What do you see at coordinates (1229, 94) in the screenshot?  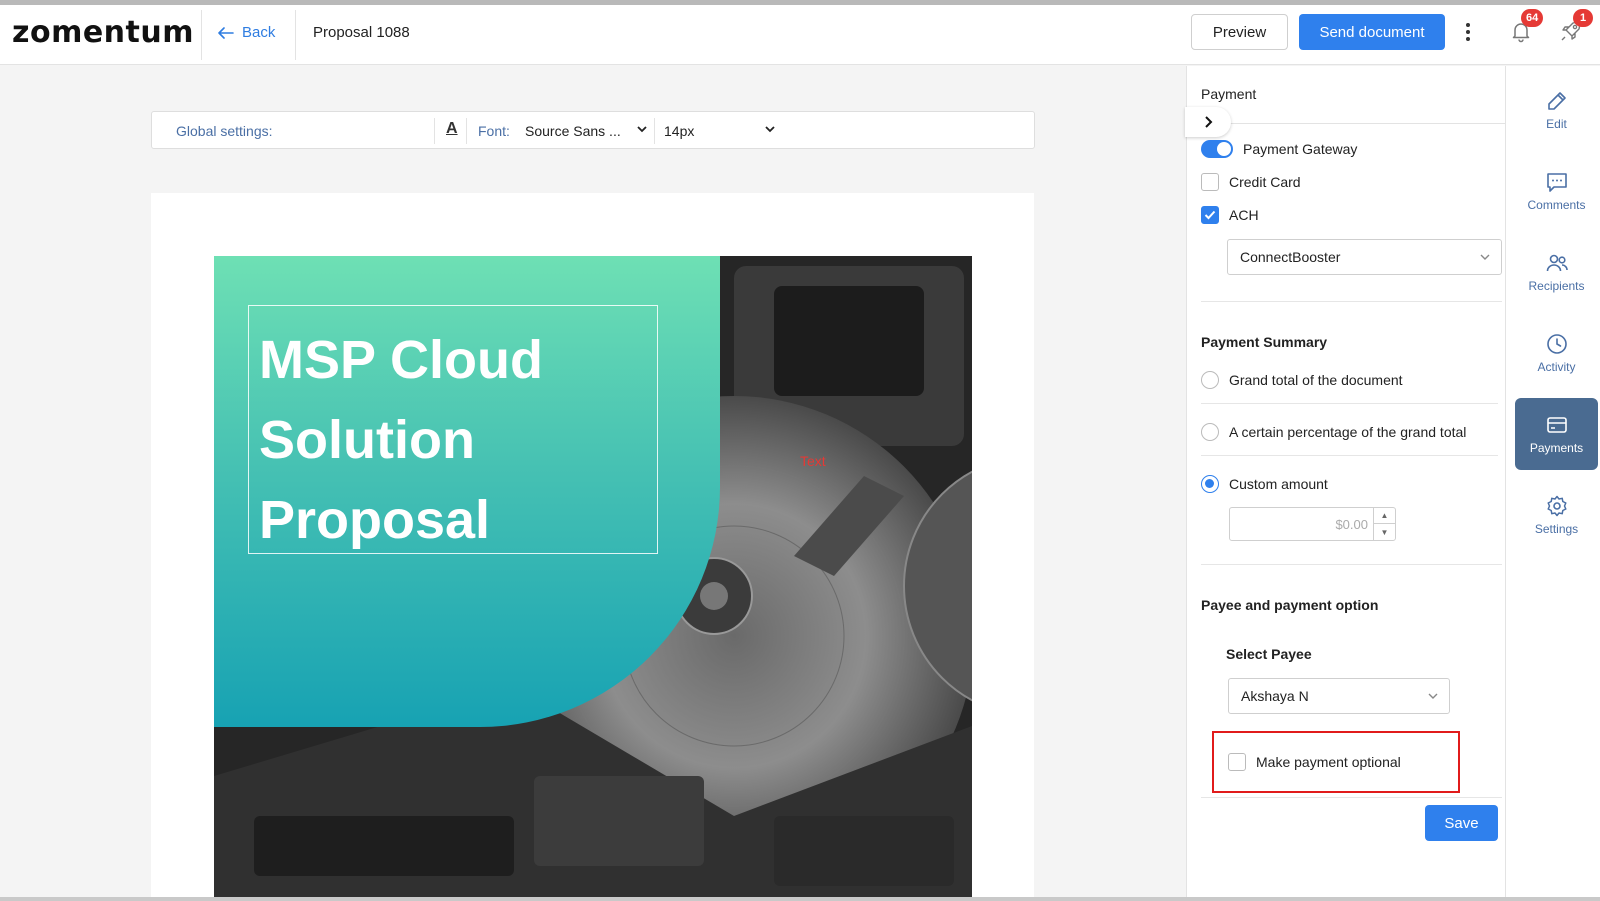 I see `panel-heading: Payment` at bounding box center [1229, 94].